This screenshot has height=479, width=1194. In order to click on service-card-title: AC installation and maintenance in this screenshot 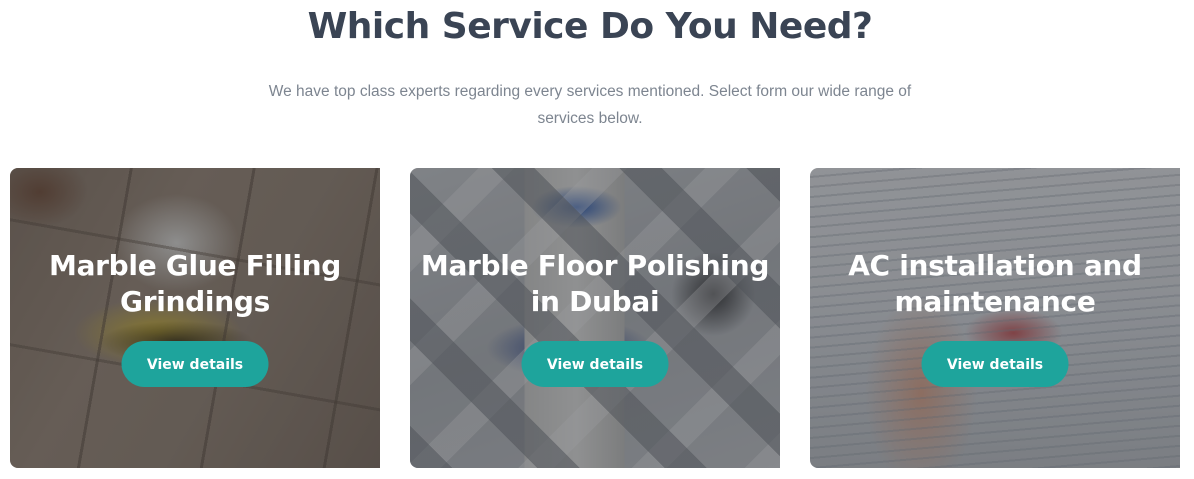, I will do `click(995, 284)`.